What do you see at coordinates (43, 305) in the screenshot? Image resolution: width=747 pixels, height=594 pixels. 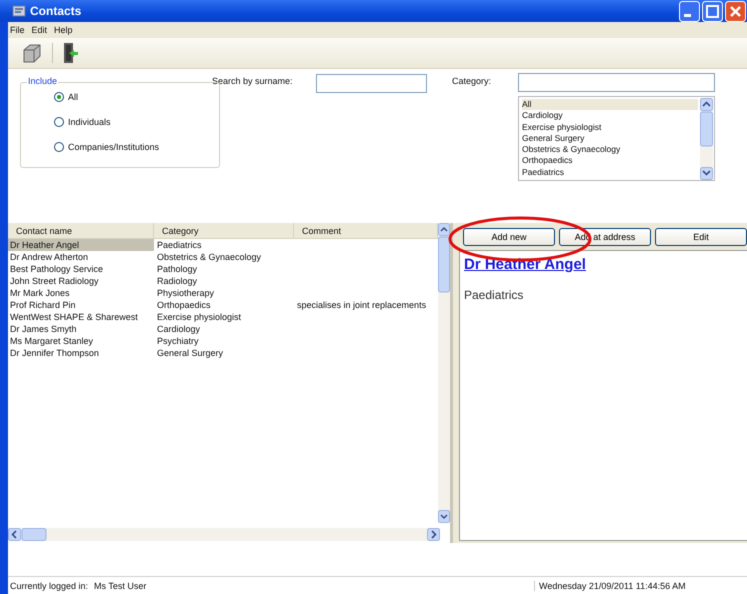 I see `table-cell-text: Prof Richard Pin` at bounding box center [43, 305].